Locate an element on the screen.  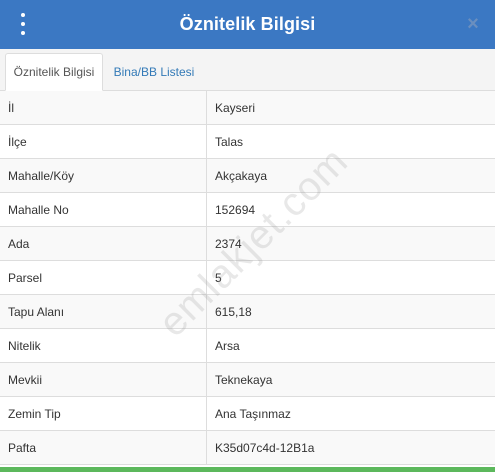
attribute-value: 2374 is located at coordinates (228, 243).